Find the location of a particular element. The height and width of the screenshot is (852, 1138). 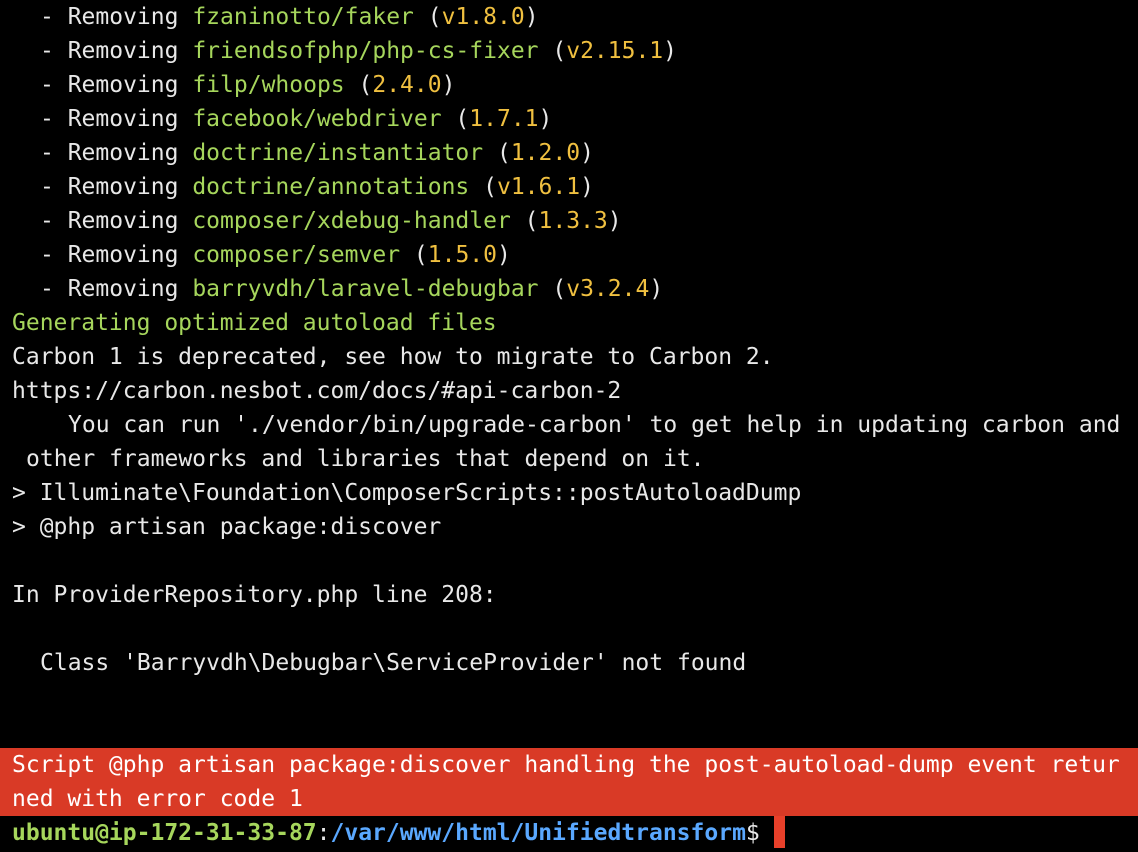

removal-line: - Removing doctrine/instantiator (1.2.0) is located at coordinates (317, 153).